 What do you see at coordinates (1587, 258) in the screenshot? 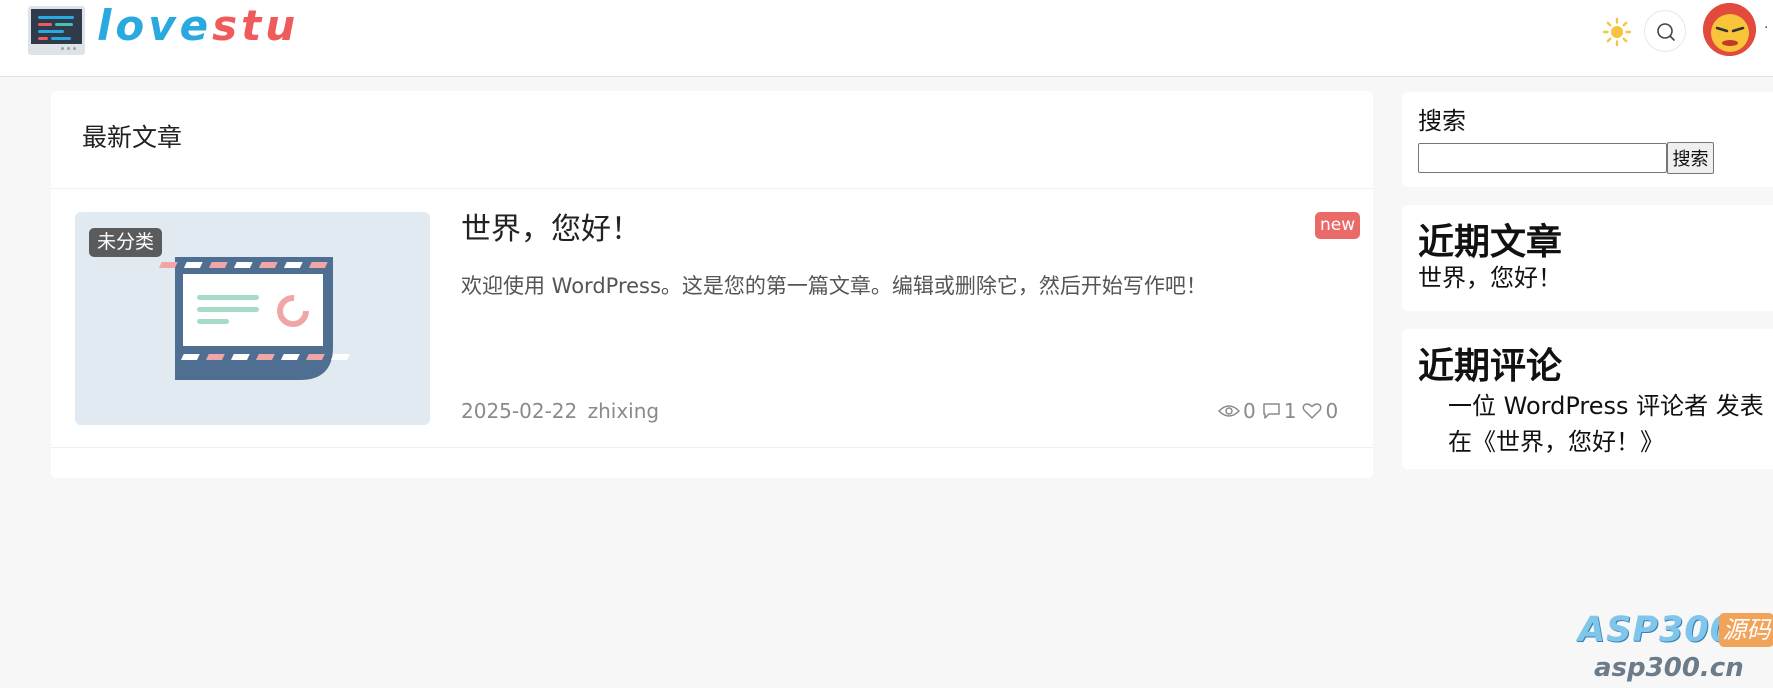
I see `recent-posts-widget: 近期文章 世界，您好！` at bounding box center [1587, 258].